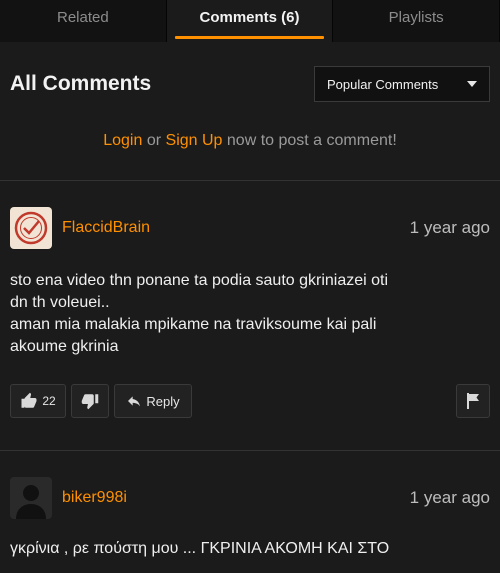 The width and height of the screenshot is (500, 573). I want to click on caret-down-icon, so click(472, 84).